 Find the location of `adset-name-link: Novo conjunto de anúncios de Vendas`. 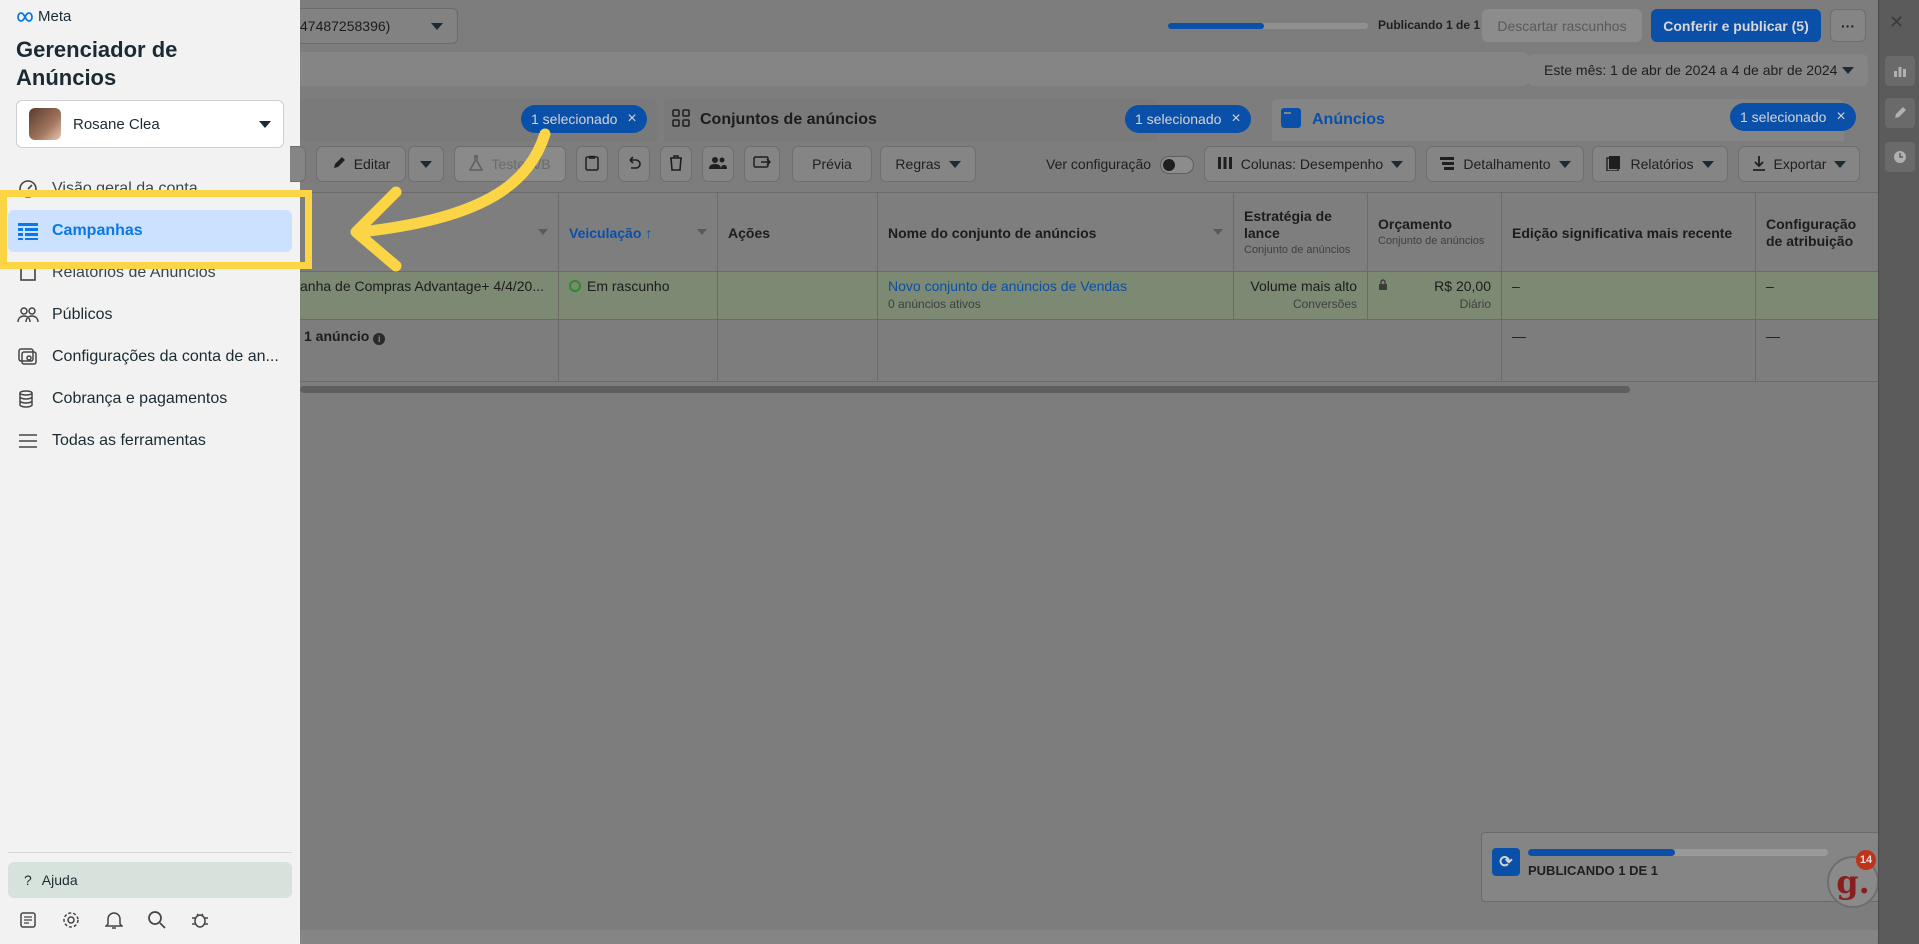

adset-name-link: Novo conjunto de anúncios de Vendas is located at coordinates (1055, 286).